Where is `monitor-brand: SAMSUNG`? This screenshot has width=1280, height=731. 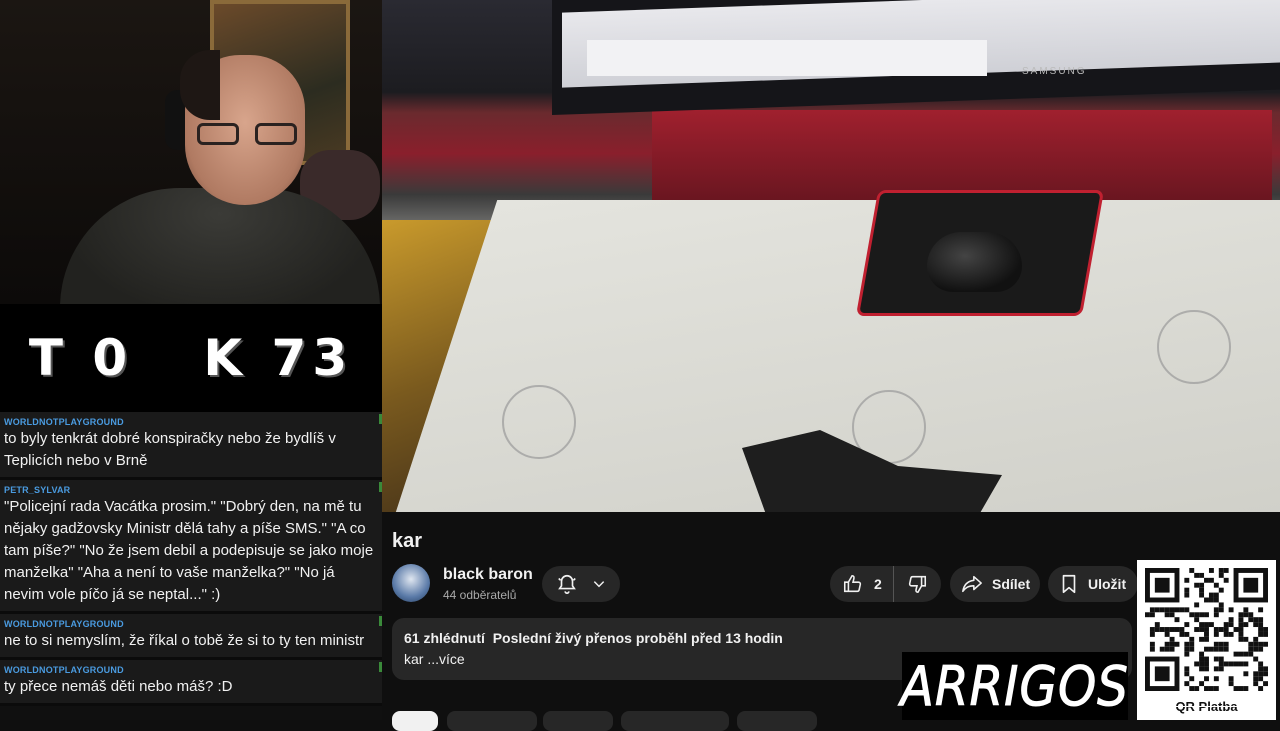
monitor-brand: SAMSUNG is located at coordinates (1054, 71).